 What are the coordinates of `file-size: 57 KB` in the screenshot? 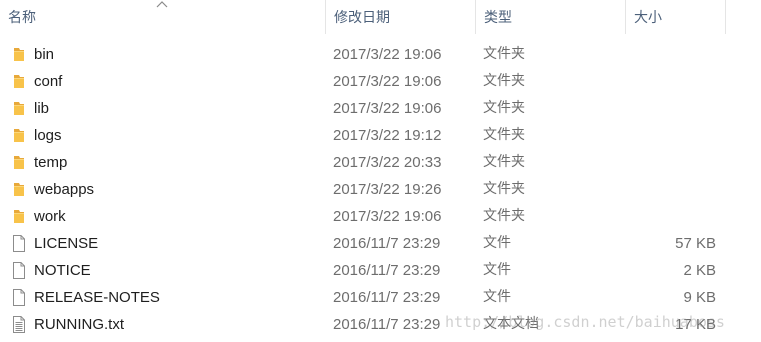 It's located at (695, 243).